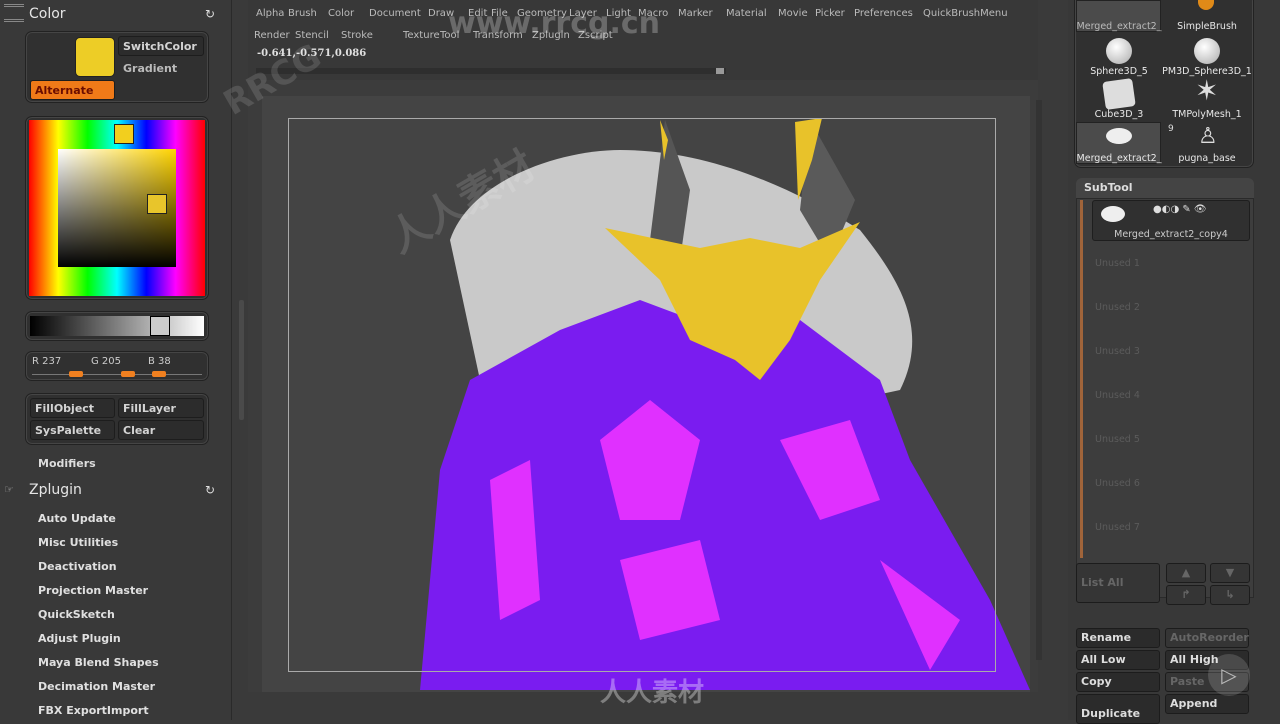 The height and width of the screenshot is (724, 1280). What do you see at coordinates (117, 326) in the screenshot?
I see `value-slider` at bounding box center [117, 326].